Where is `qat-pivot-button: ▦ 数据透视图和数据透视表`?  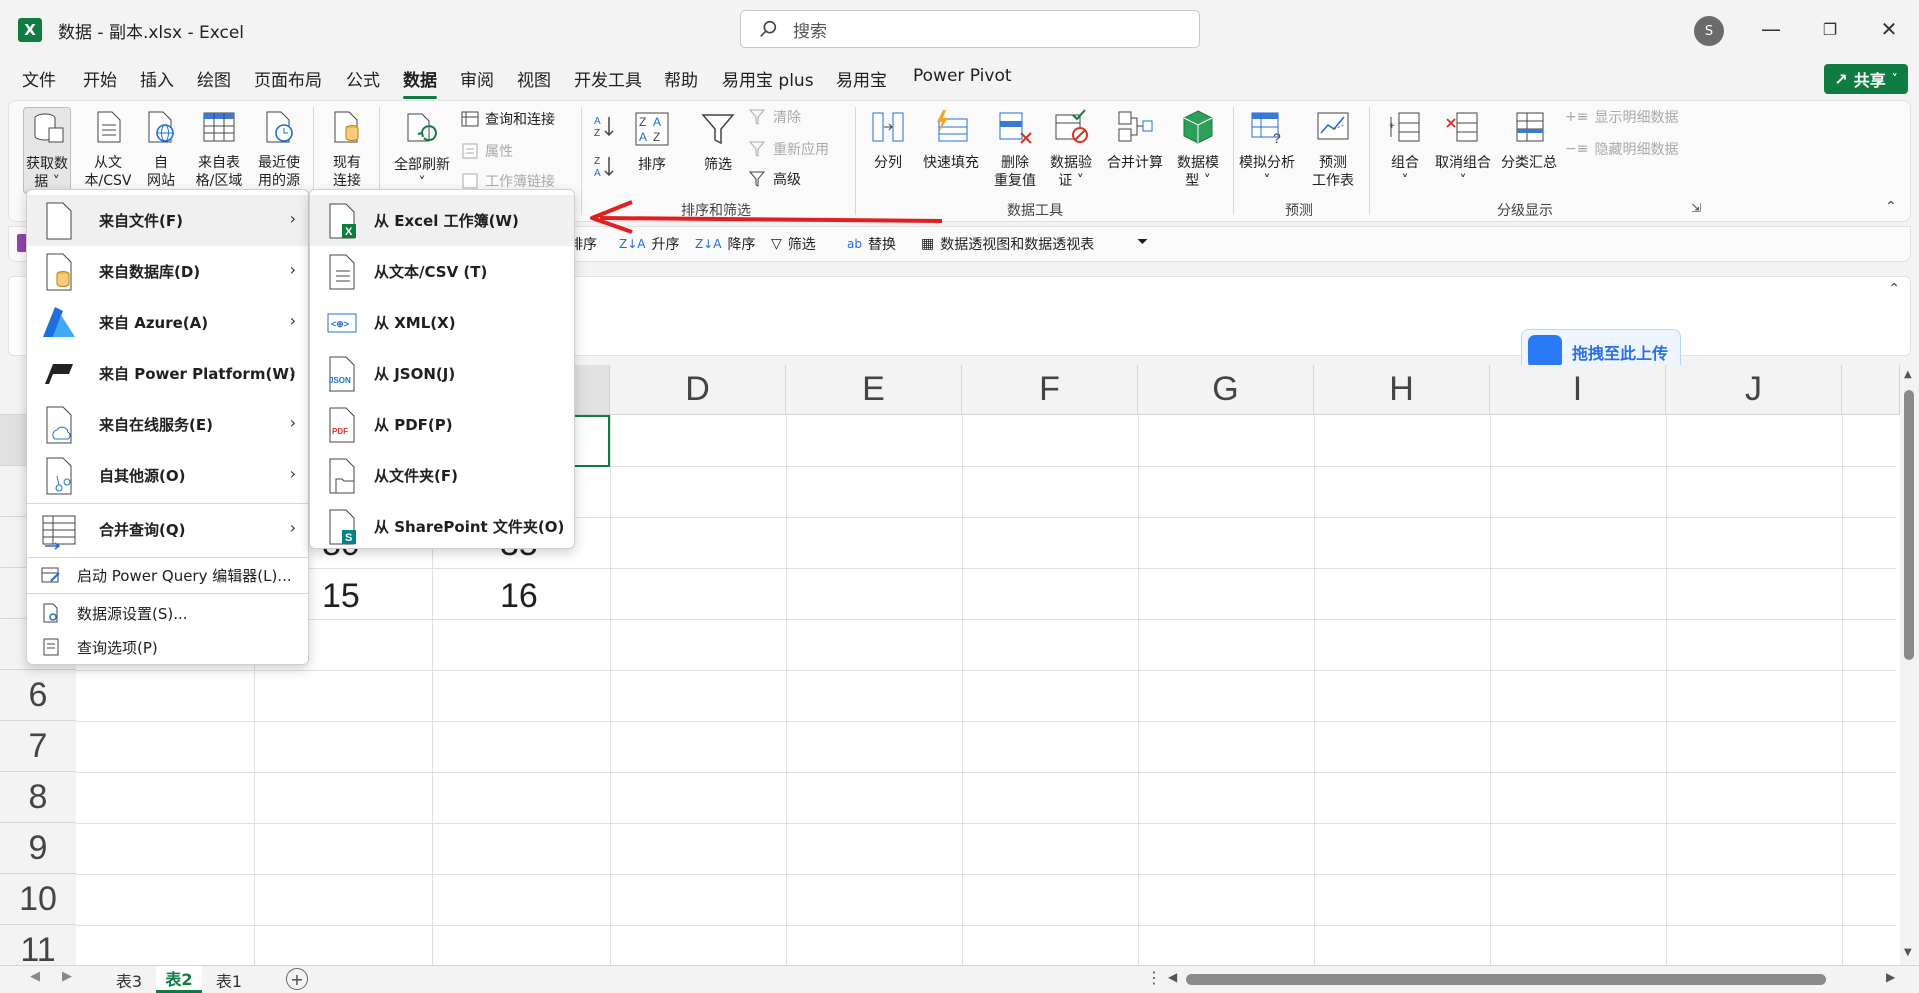
qat-pivot-button: ▦ 数据透视图和数据透视表 is located at coordinates (1007, 244).